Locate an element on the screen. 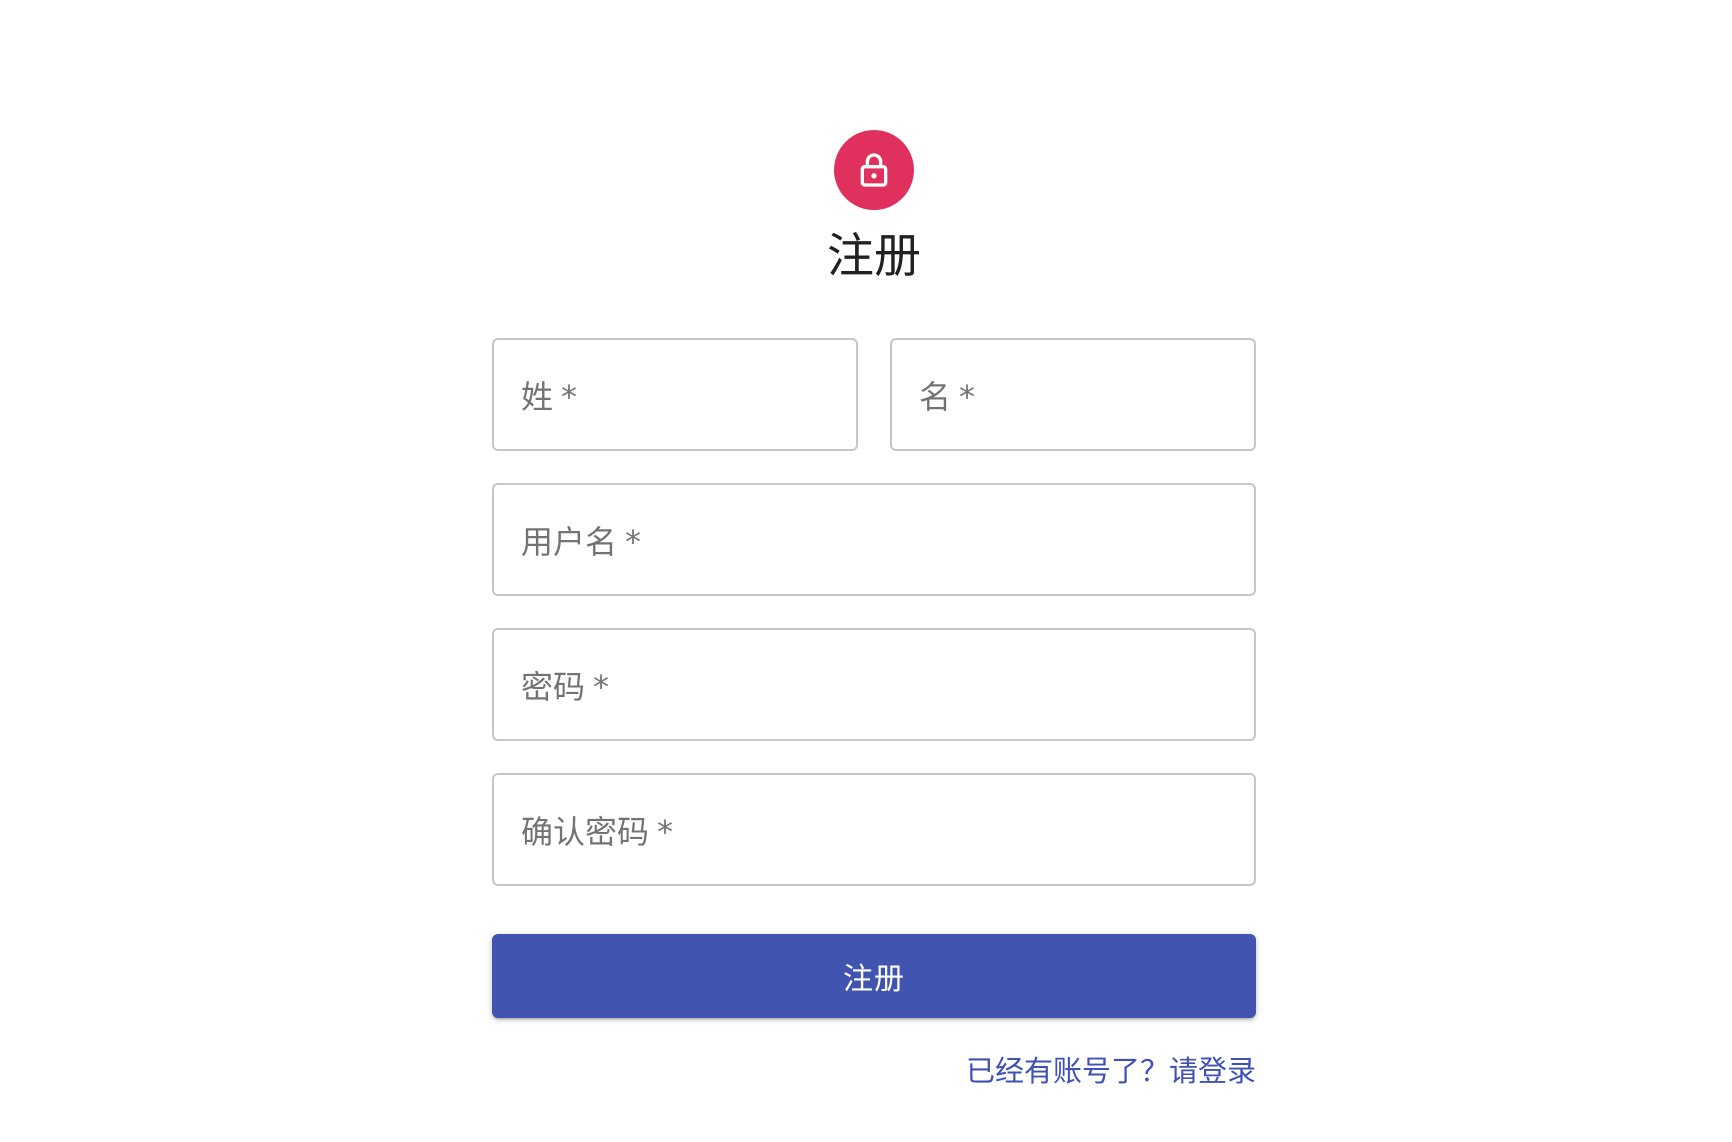  last-name-field: 姓 * is located at coordinates (675, 394).